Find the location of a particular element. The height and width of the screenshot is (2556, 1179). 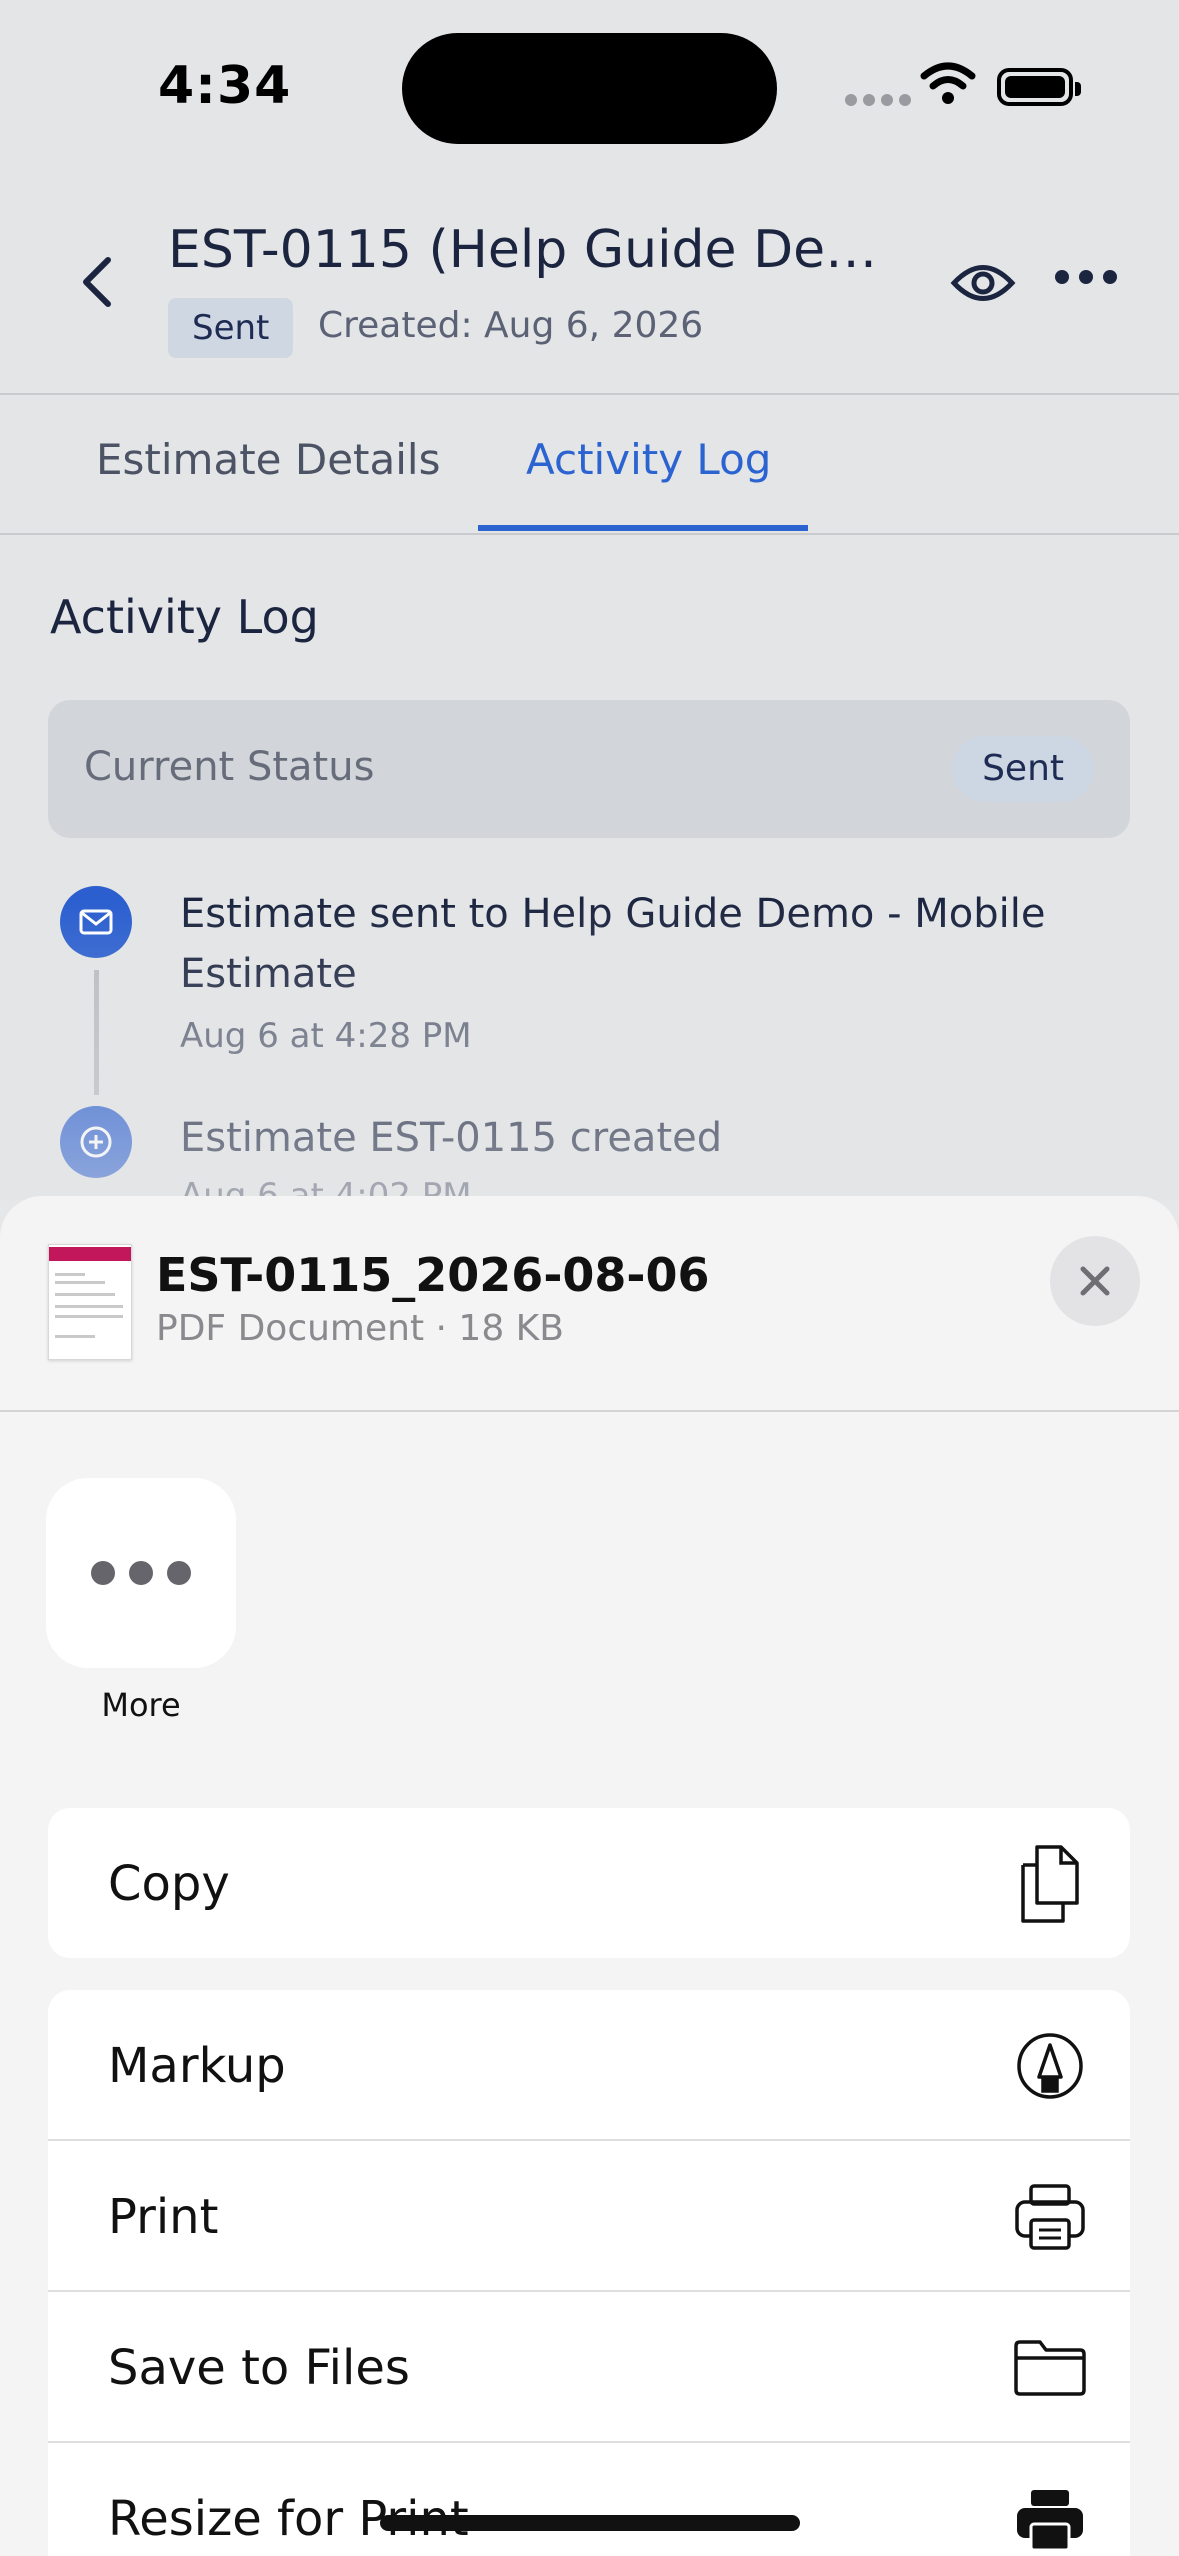

more-apps-label: More is located at coordinates (141, 1705).